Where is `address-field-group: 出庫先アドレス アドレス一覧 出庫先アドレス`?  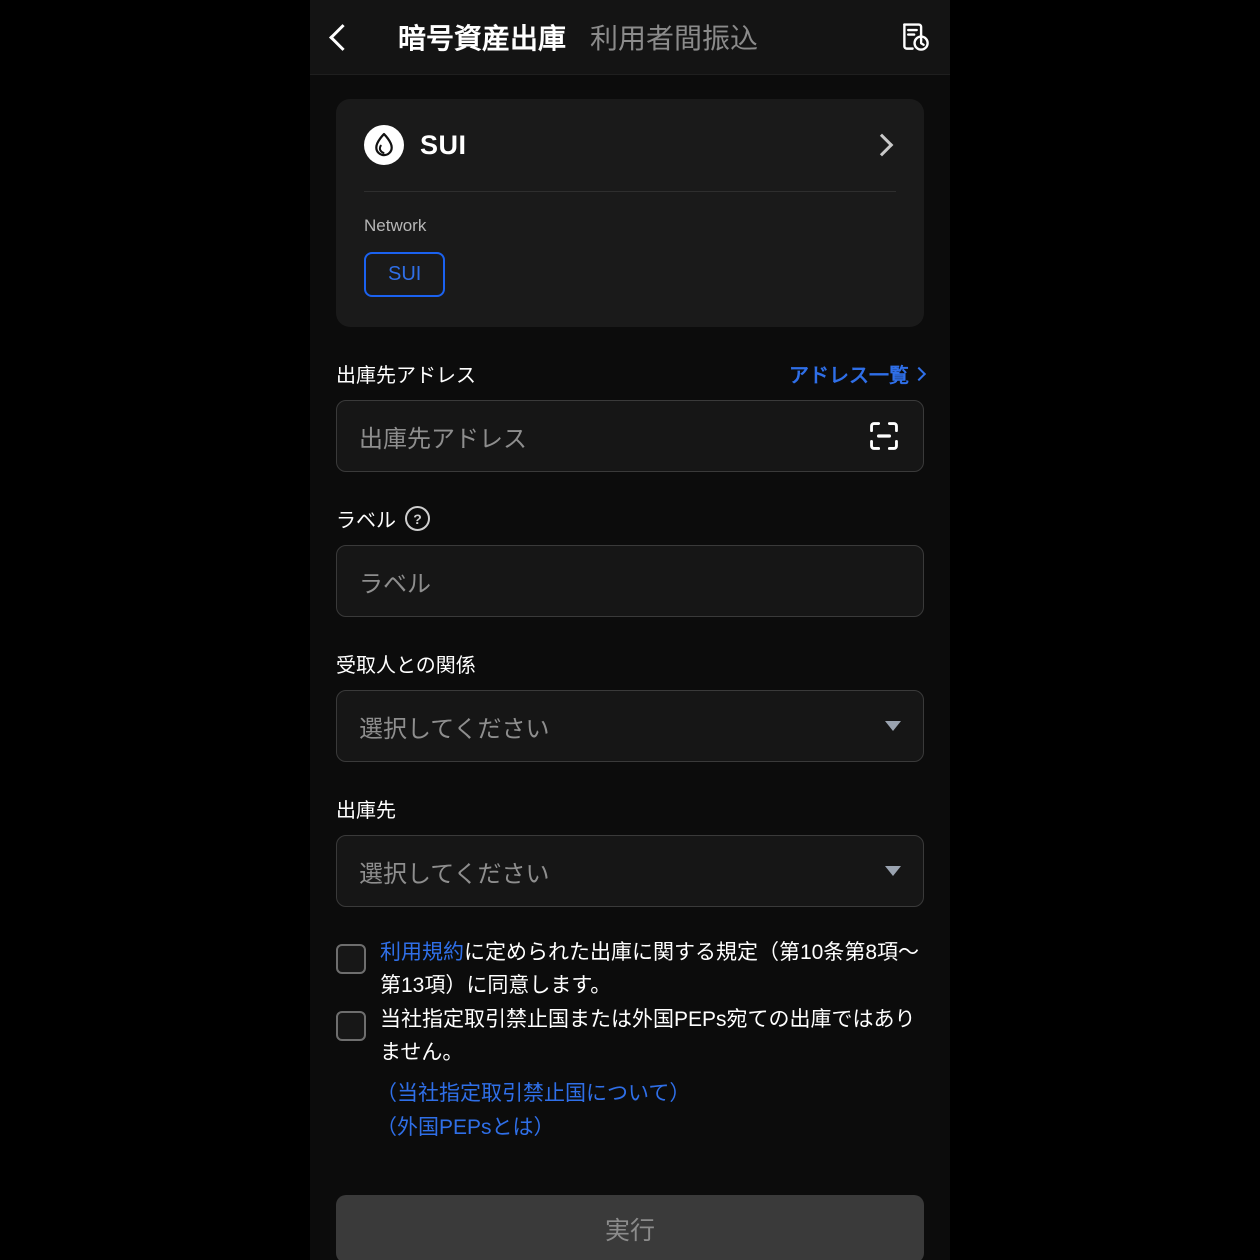
address-field-group: 出庫先アドレス アドレス一覧 出庫先アドレス is located at coordinates (631, 415).